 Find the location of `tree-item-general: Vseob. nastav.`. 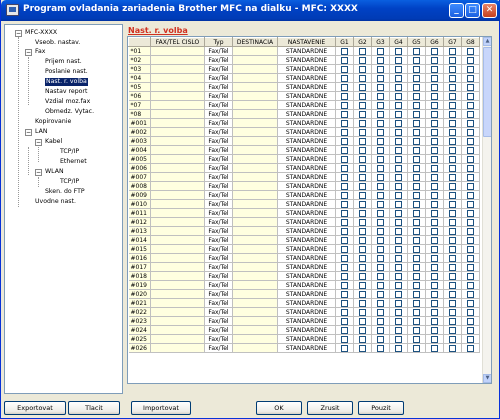

tree-item-general: Vseob. nastav. is located at coordinates (57, 43).